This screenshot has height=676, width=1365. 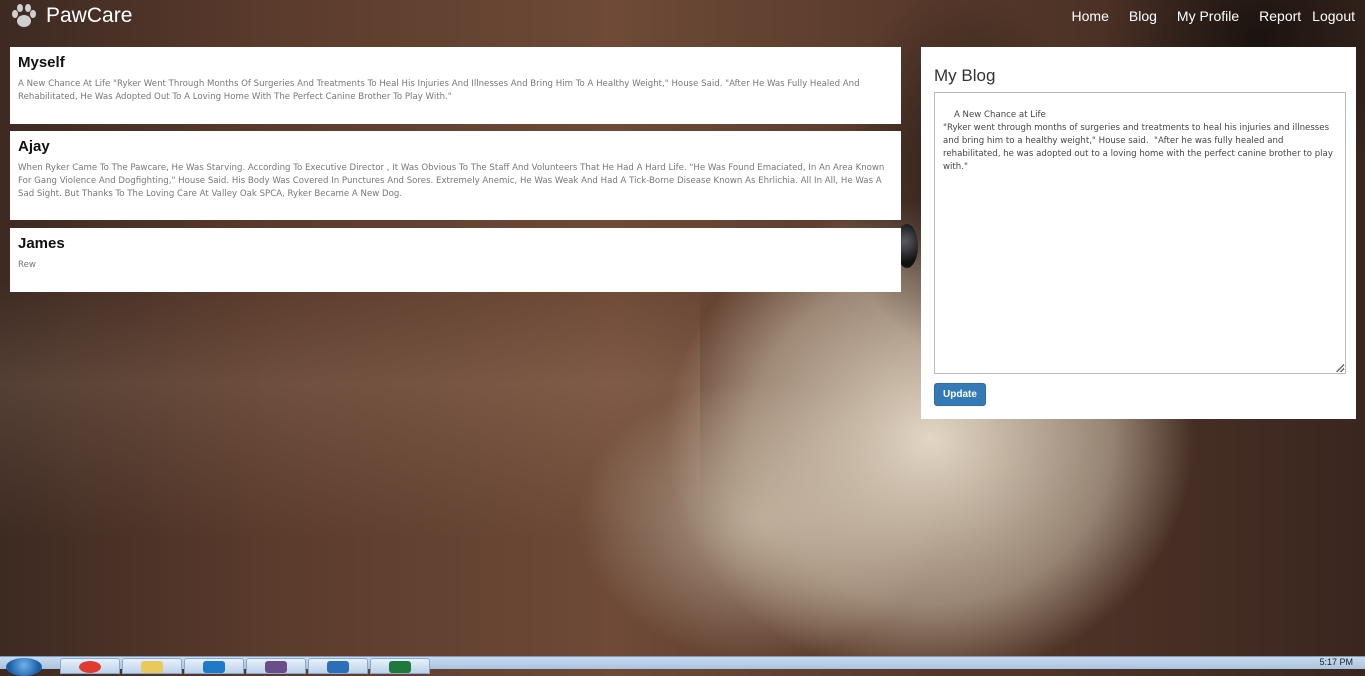 I want to click on start-button, so click(x=24, y=667).